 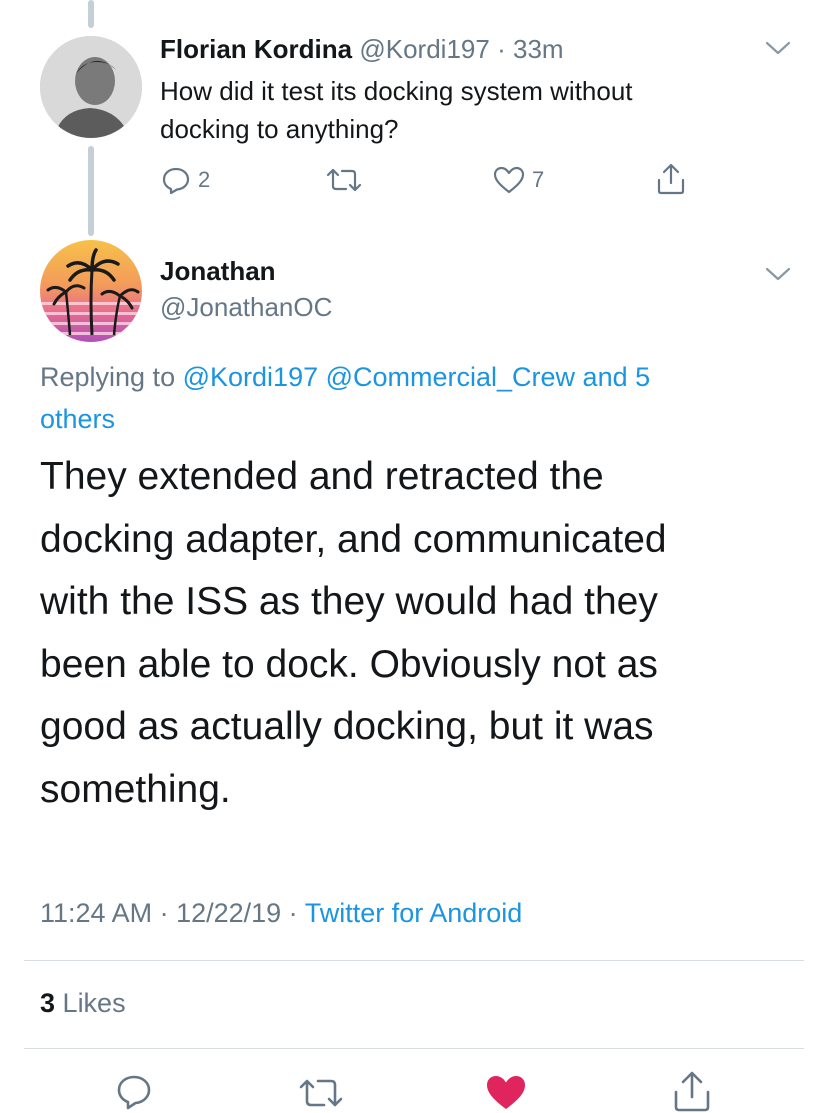 What do you see at coordinates (538, 179) in the screenshot?
I see `like-count: 7` at bounding box center [538, 179].